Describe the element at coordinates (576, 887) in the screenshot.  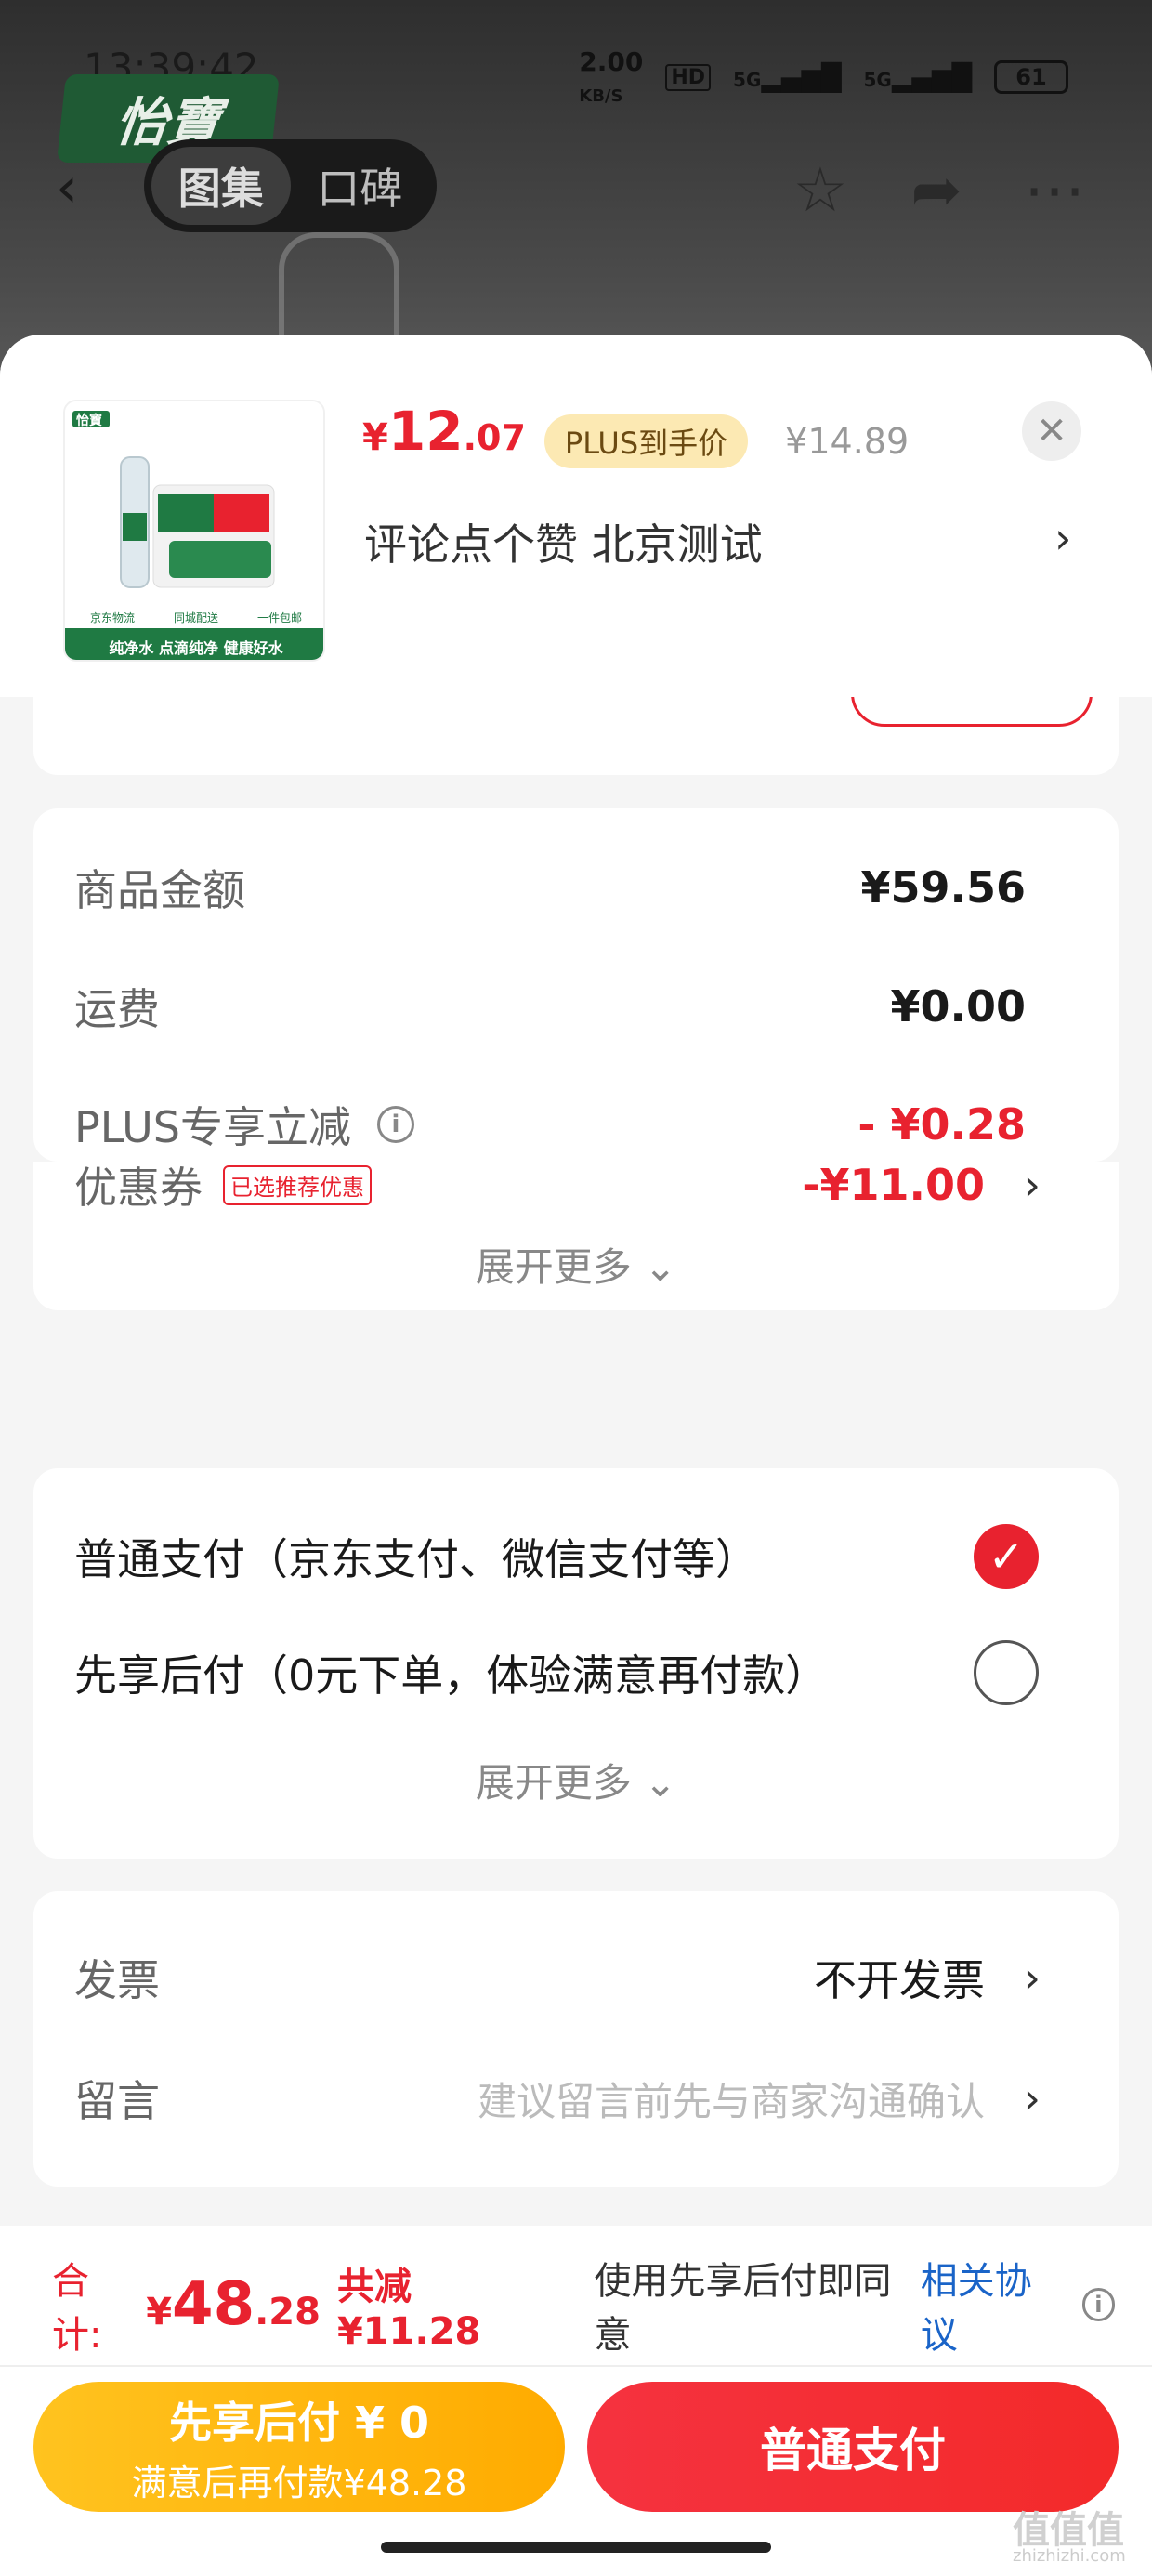
I see `row-goods-amount: 商品金额 ¥59.56` at that location.